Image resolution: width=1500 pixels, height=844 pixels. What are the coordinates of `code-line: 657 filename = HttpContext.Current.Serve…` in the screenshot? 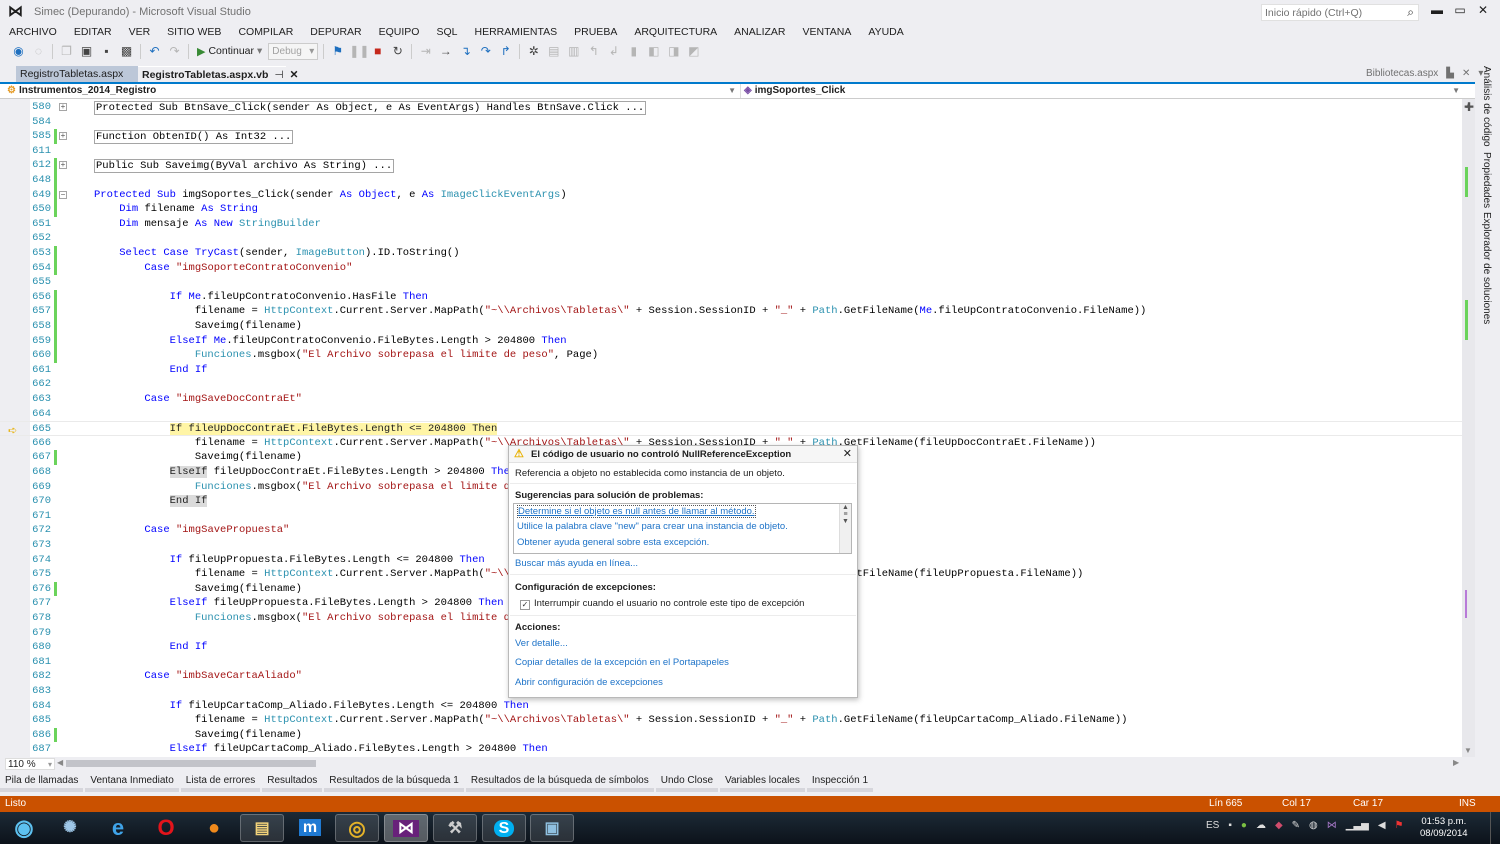 It's located at (731, 311).